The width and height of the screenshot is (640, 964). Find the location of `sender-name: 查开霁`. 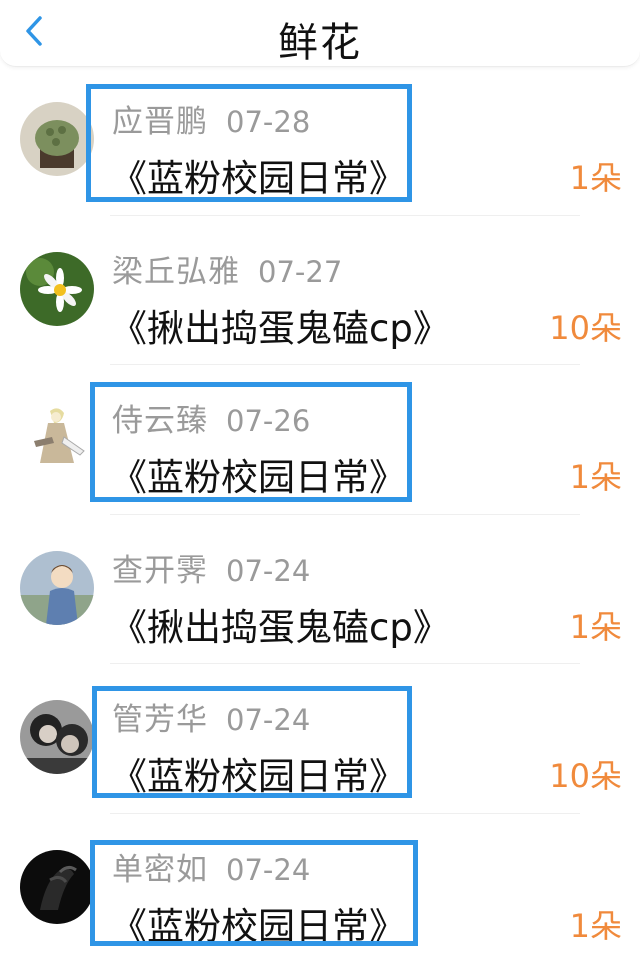

sender-name: 查开霁 is located at coordinates (160, 570).